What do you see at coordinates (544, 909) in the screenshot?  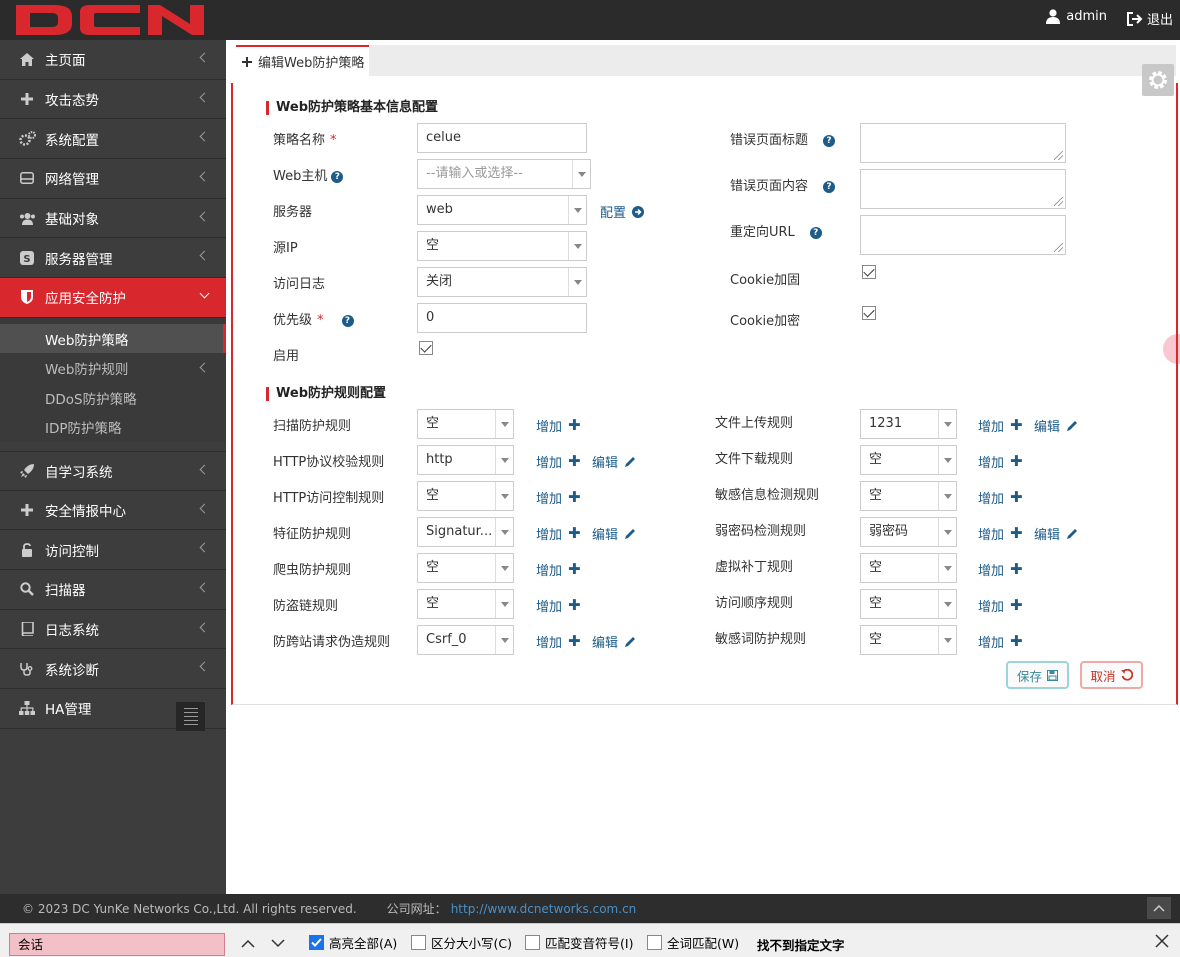 I see `site-url-link: http://www.dcnetworks.com.cn` at bounding box center [544, 909].